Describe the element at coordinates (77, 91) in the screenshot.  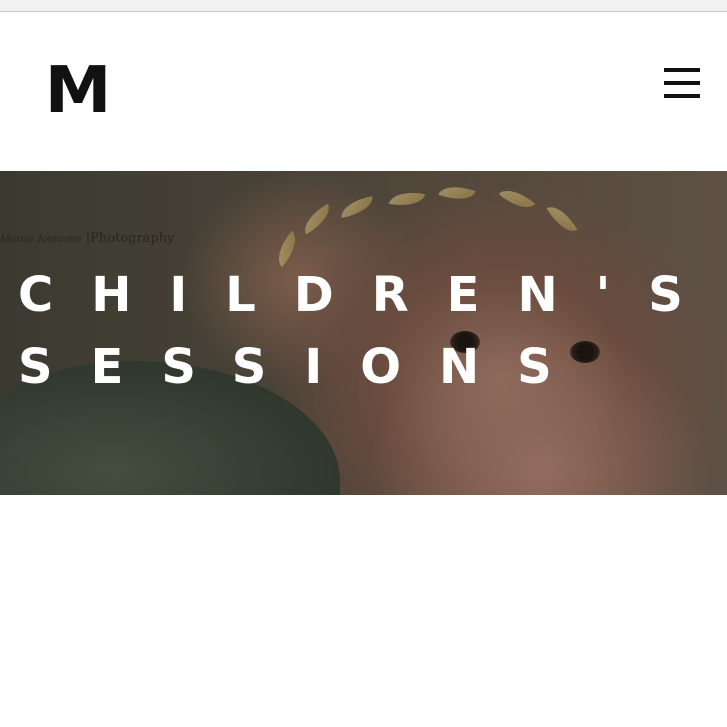
I see `site-logo: M` at that location.